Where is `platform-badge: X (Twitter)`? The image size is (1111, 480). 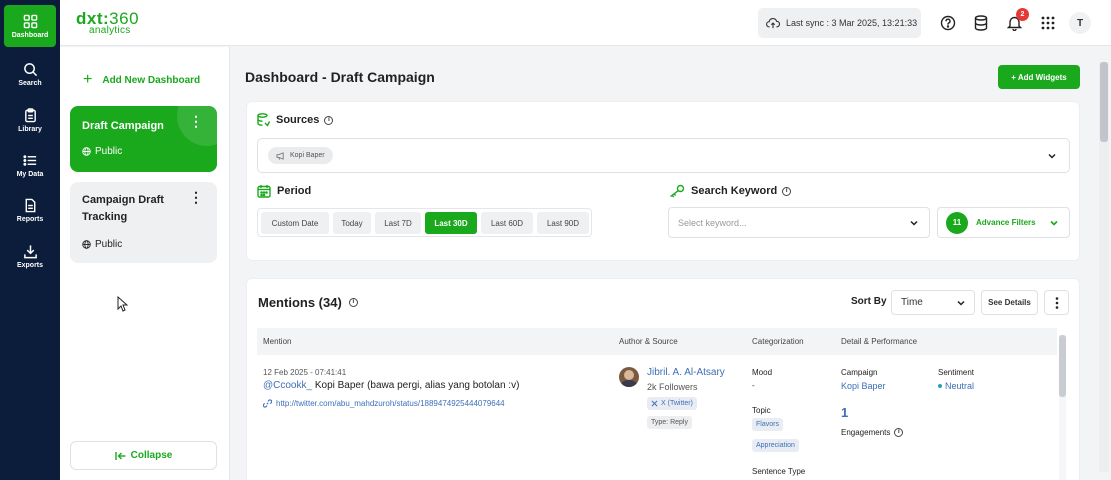 platform-badge: X (Twitter) is located at coordinates (672, 403).